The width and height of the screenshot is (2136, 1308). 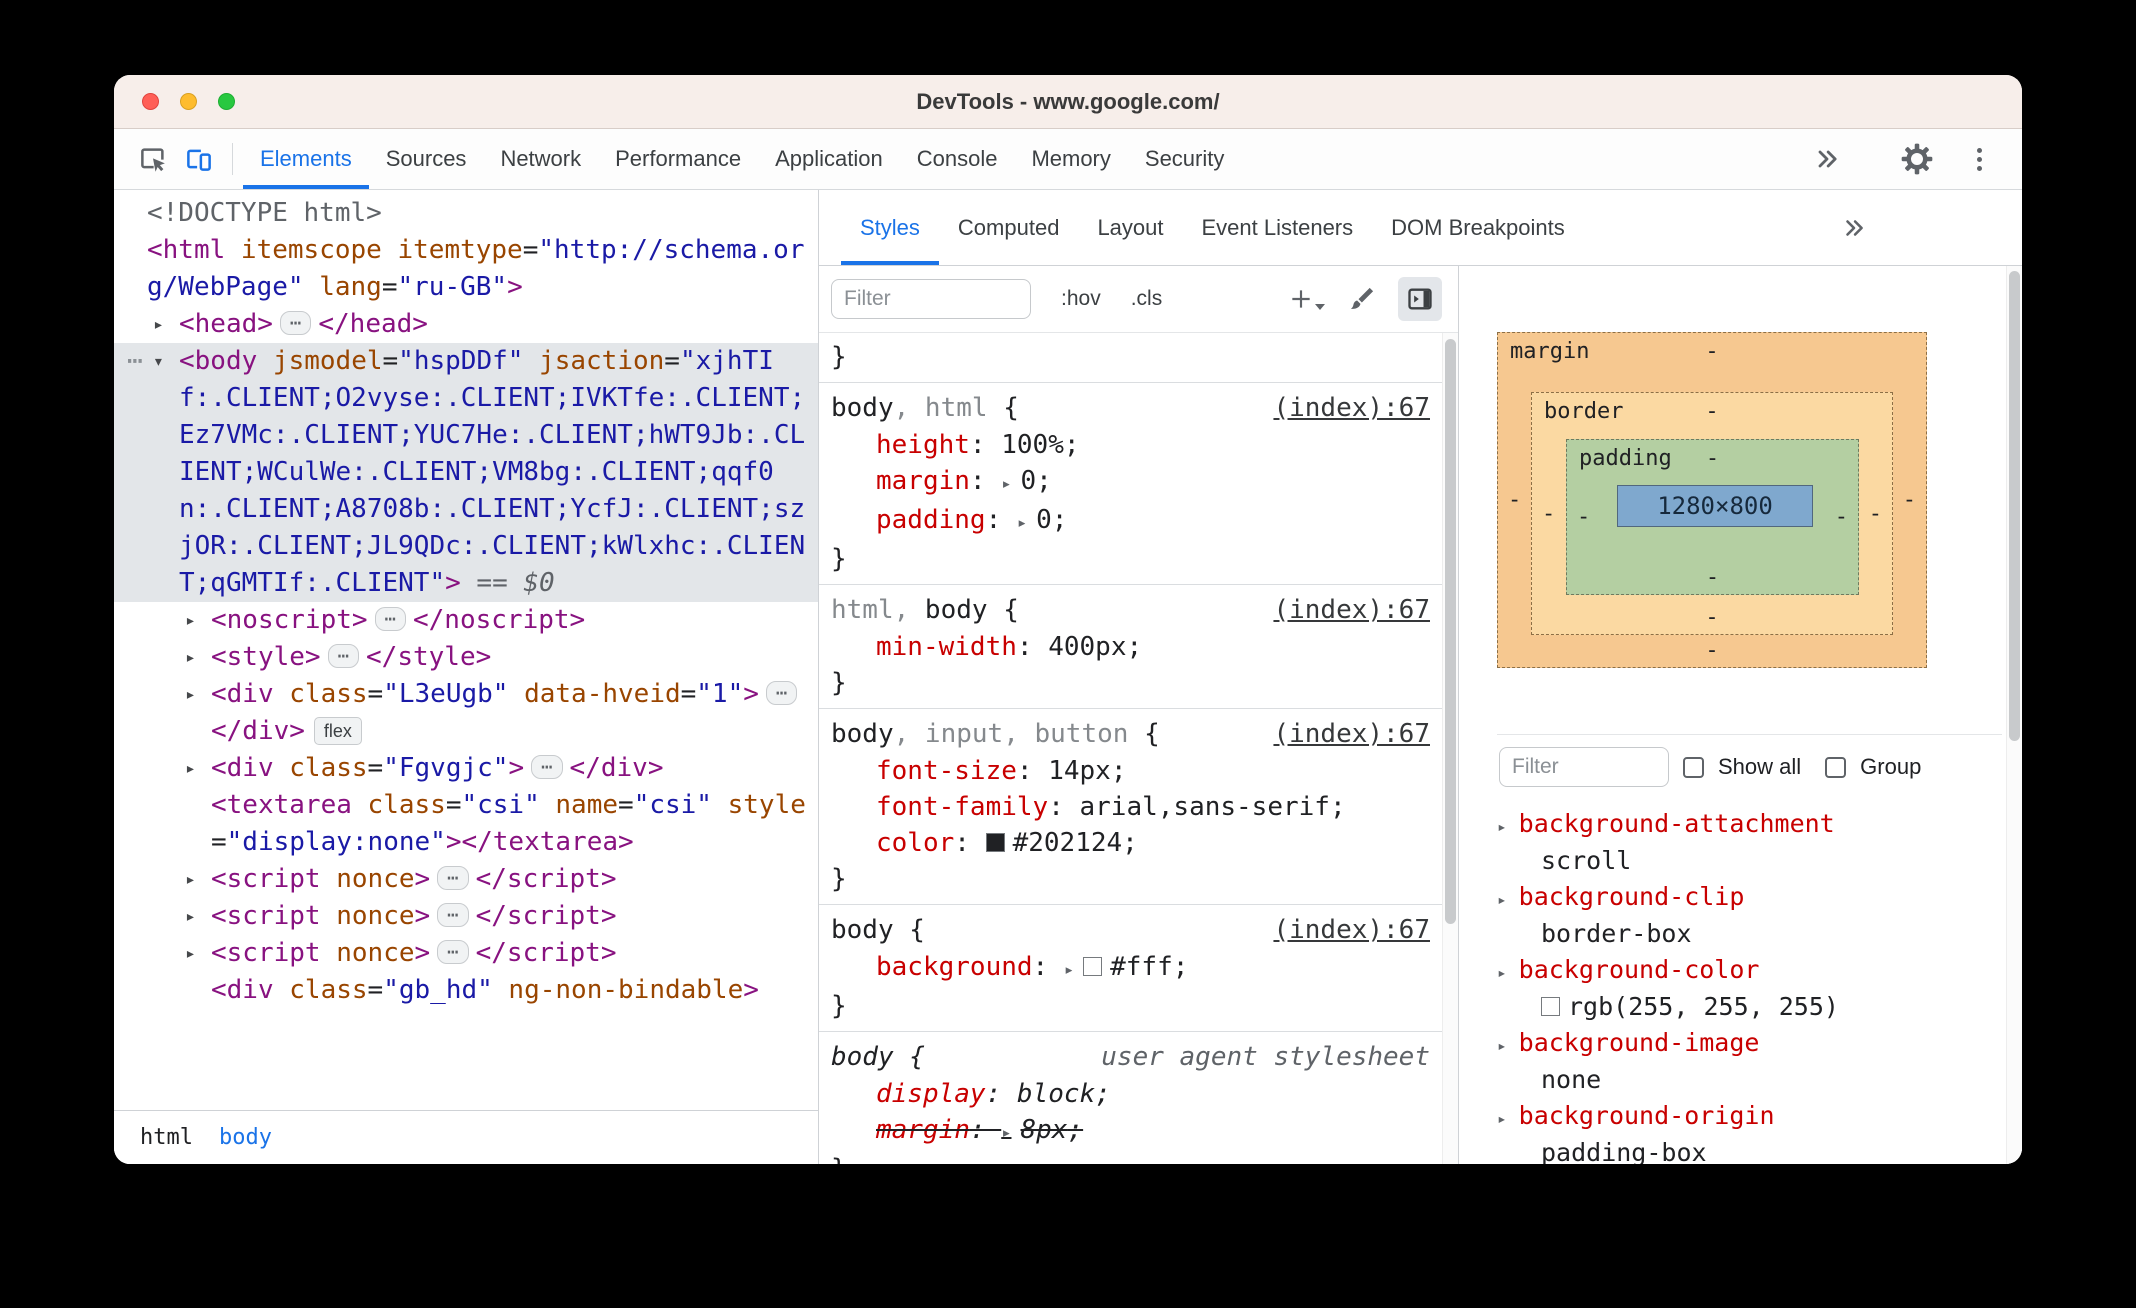 What do you see at coordinates (1917, 159) in the screenshot?
I see `settings-button` at bounding box center [1917, 159].